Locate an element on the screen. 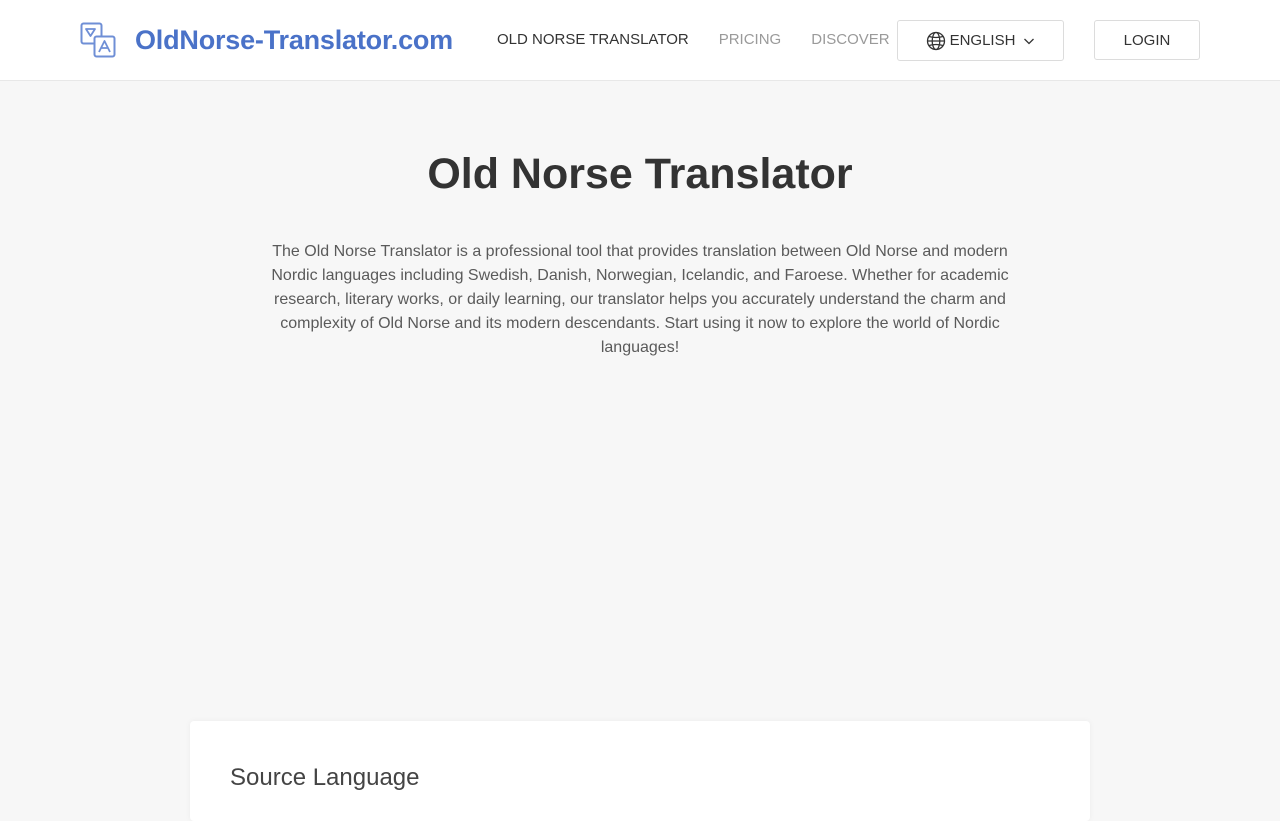 Image resolution: width=1280 pixels, height=821 pixels. page-title: Old Norse Translator is located at coordinates (640, 174).